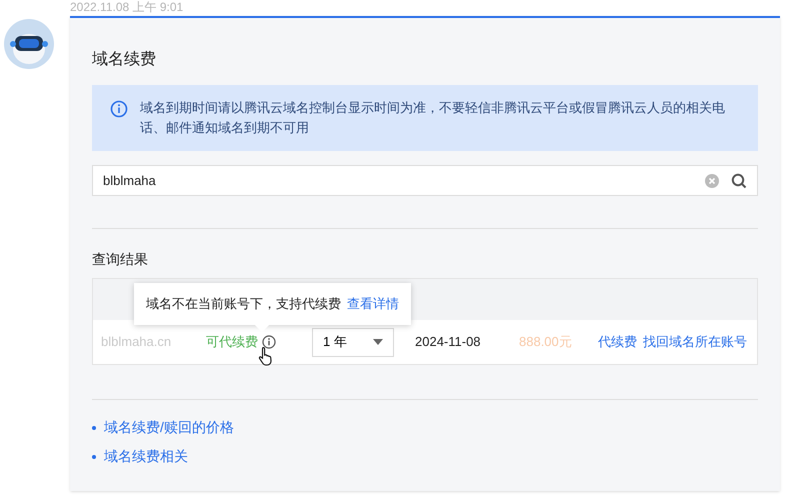  I want to click on details-link: 查看详情, so click(373, 304).